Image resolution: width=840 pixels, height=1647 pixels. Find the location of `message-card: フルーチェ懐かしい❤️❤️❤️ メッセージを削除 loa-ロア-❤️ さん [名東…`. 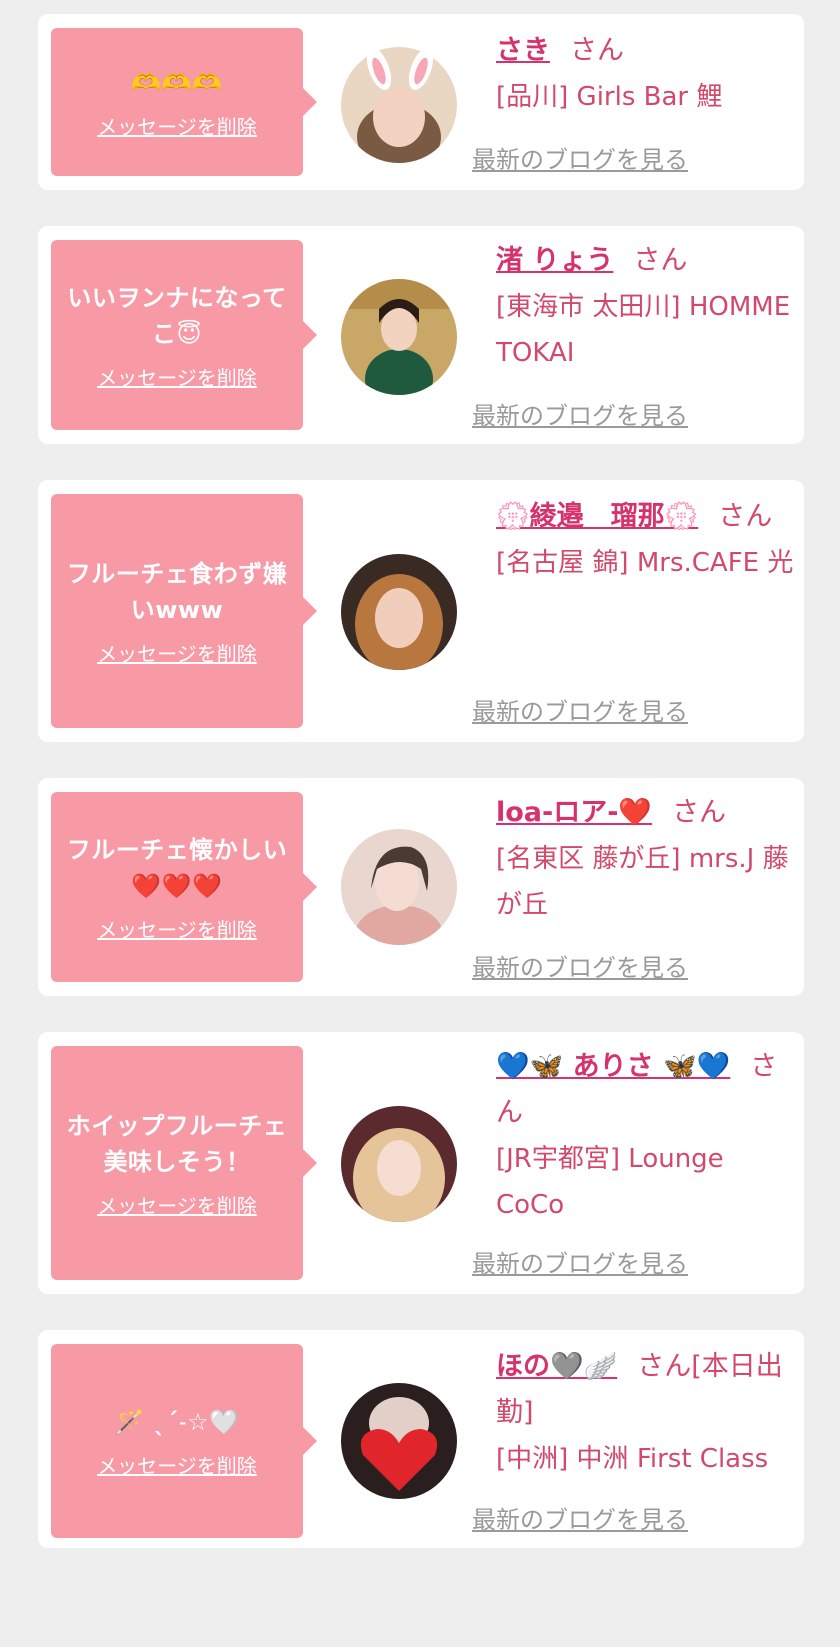

message-card: フルーチェ懐かしい❤️❤️❤️ メッセージを削除 loa-ロア-❤️ さん [名東… is located at coordinates (421, 887).